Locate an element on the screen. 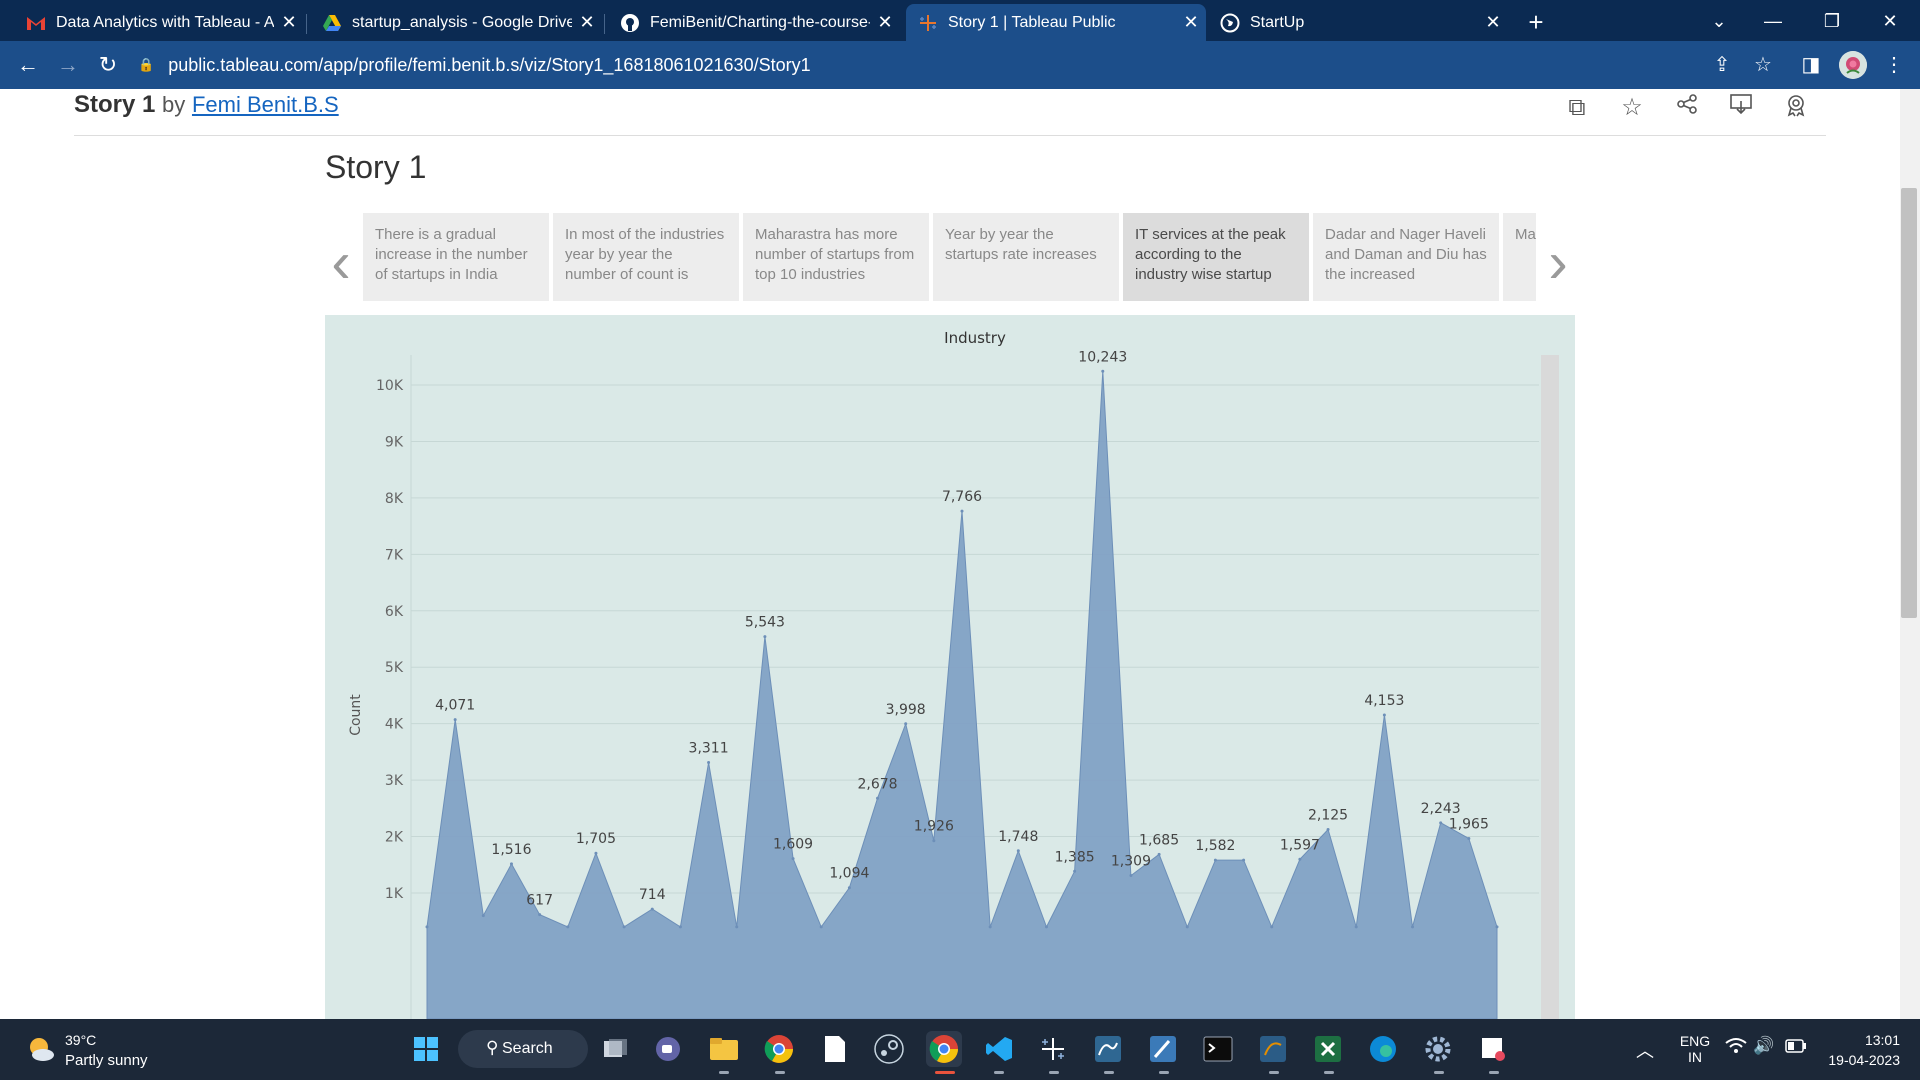 Image resolution: width=1920 pixels, height=1080 pixels. chevron-up-icon: ︿ is located at coordinates (1645, 1050).